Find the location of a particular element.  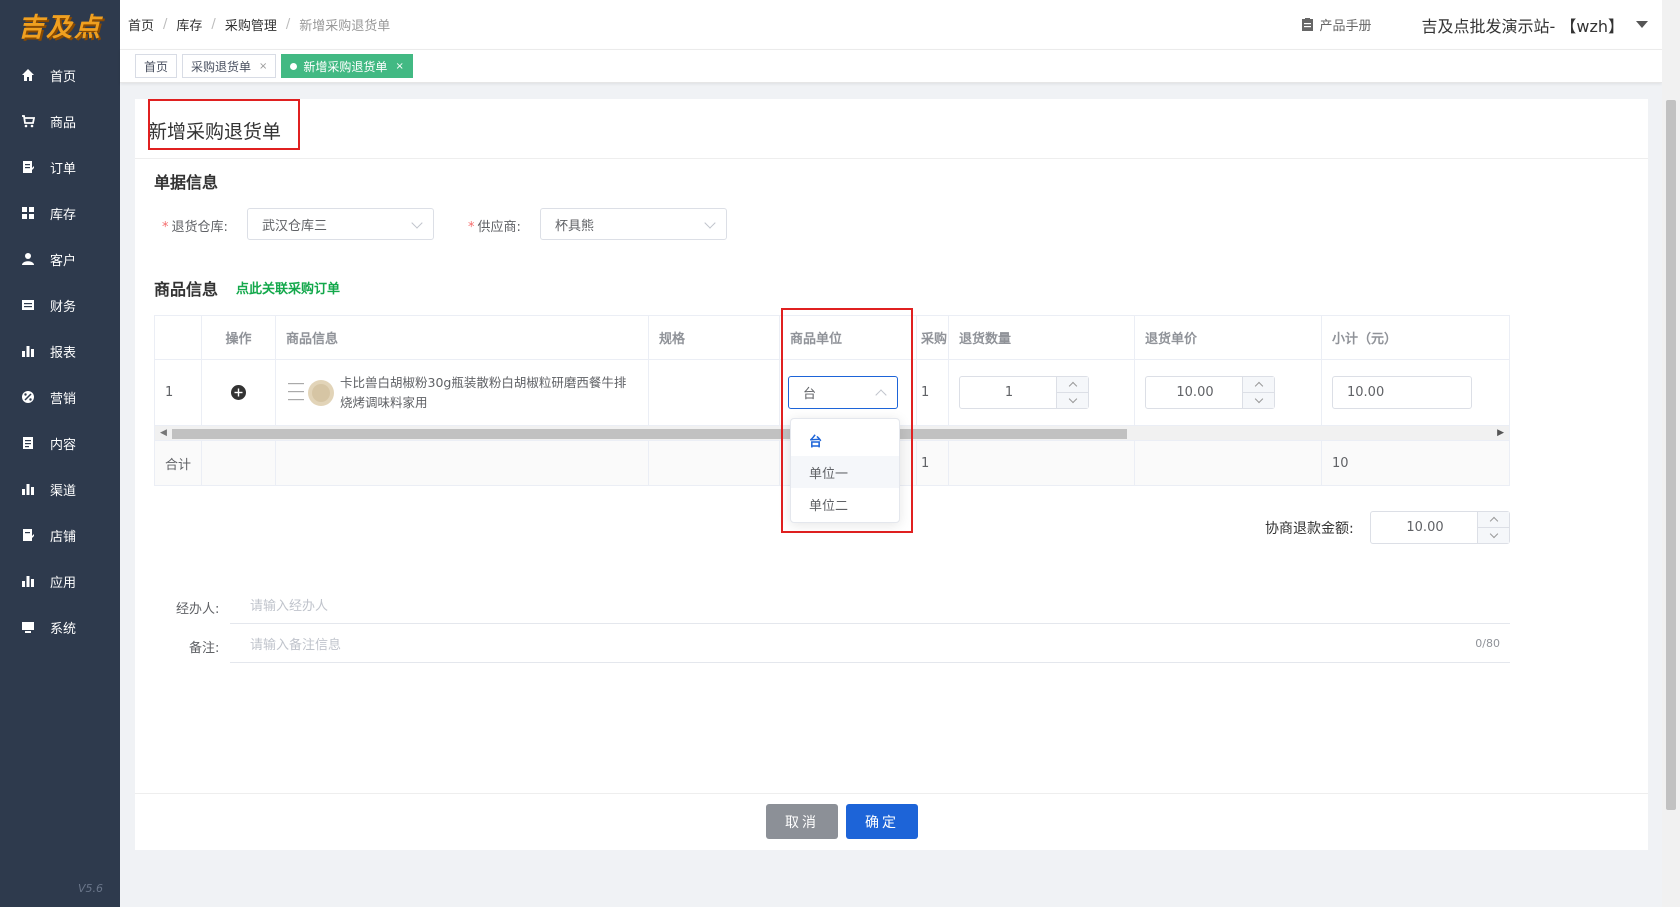

unit-option: 单位二 is located at coordinates (845, 504).